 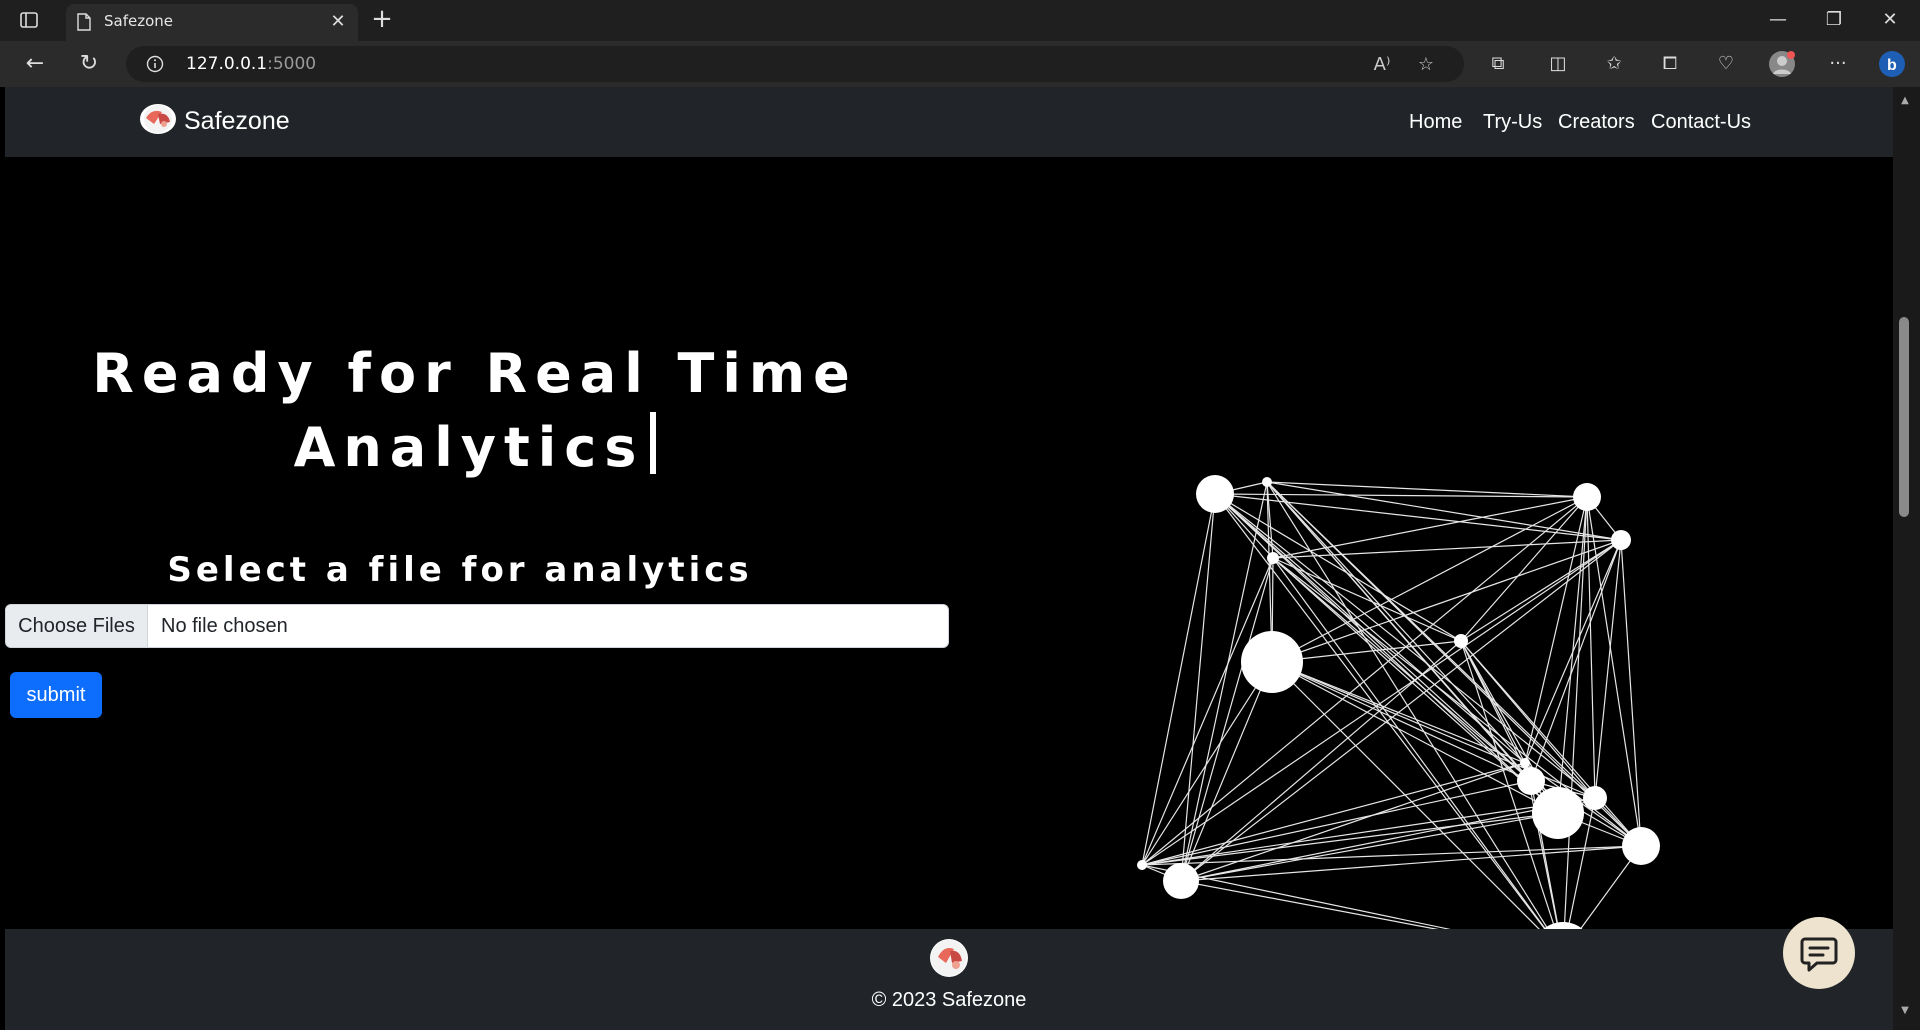 I want to click on restore-icon: ❐, so click(x=1834, y=20).